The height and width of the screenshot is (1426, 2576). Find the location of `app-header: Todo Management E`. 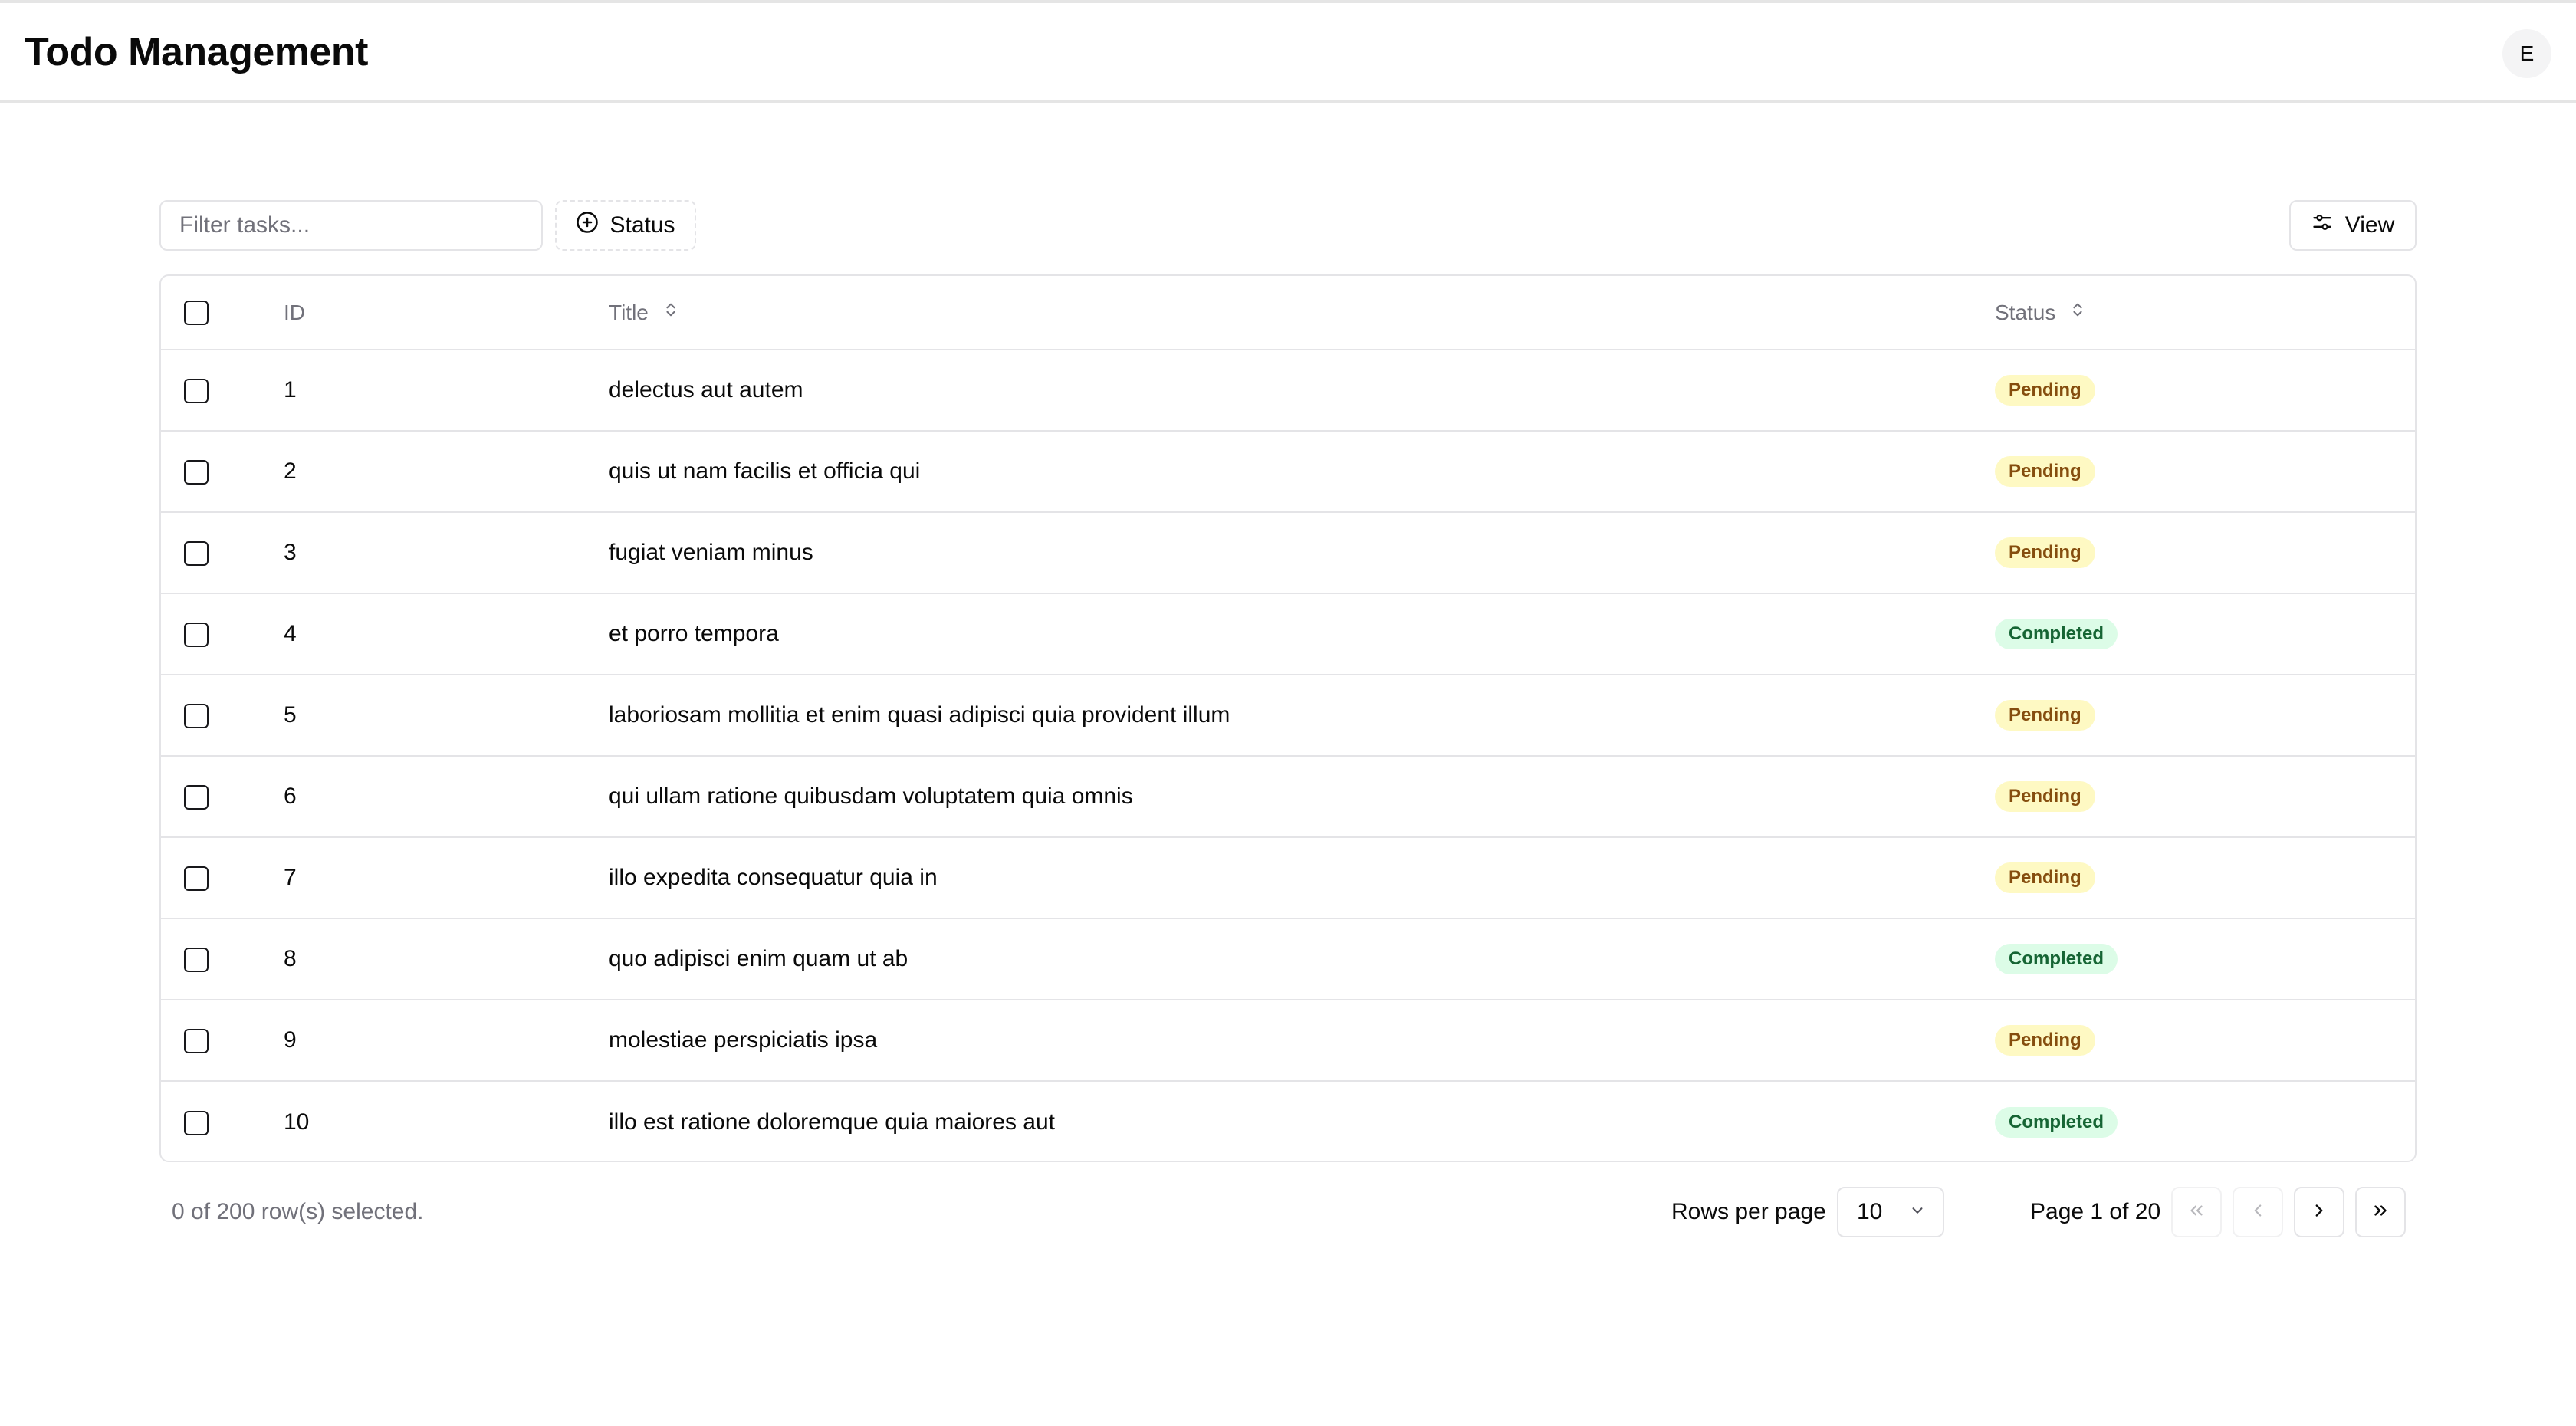

app-header: Todo Management E is located at coordinates (1288, 53).